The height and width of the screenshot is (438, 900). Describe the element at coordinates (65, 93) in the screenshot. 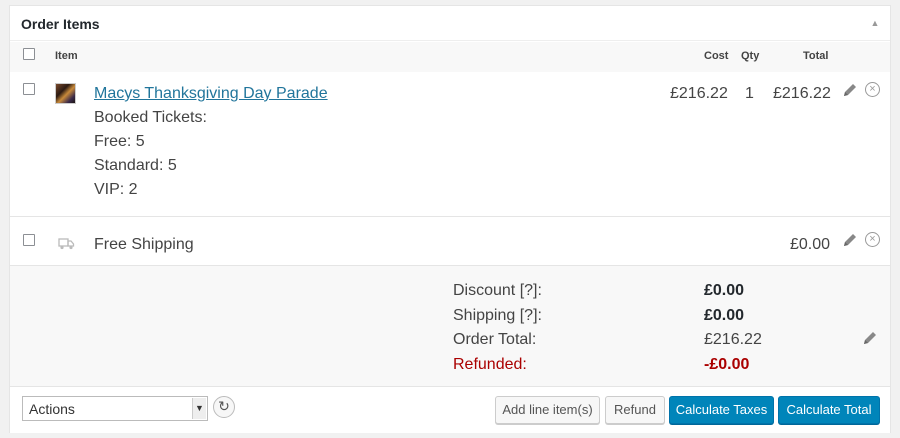

I see `product-thumbnail` at that location.